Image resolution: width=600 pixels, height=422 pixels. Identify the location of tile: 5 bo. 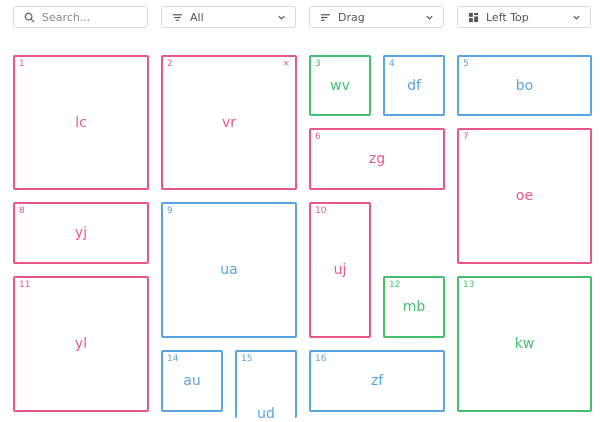
(524, 85).